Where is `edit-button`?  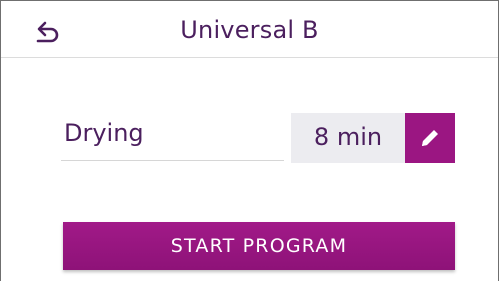 edit-button is located at coordinates (430, 138).